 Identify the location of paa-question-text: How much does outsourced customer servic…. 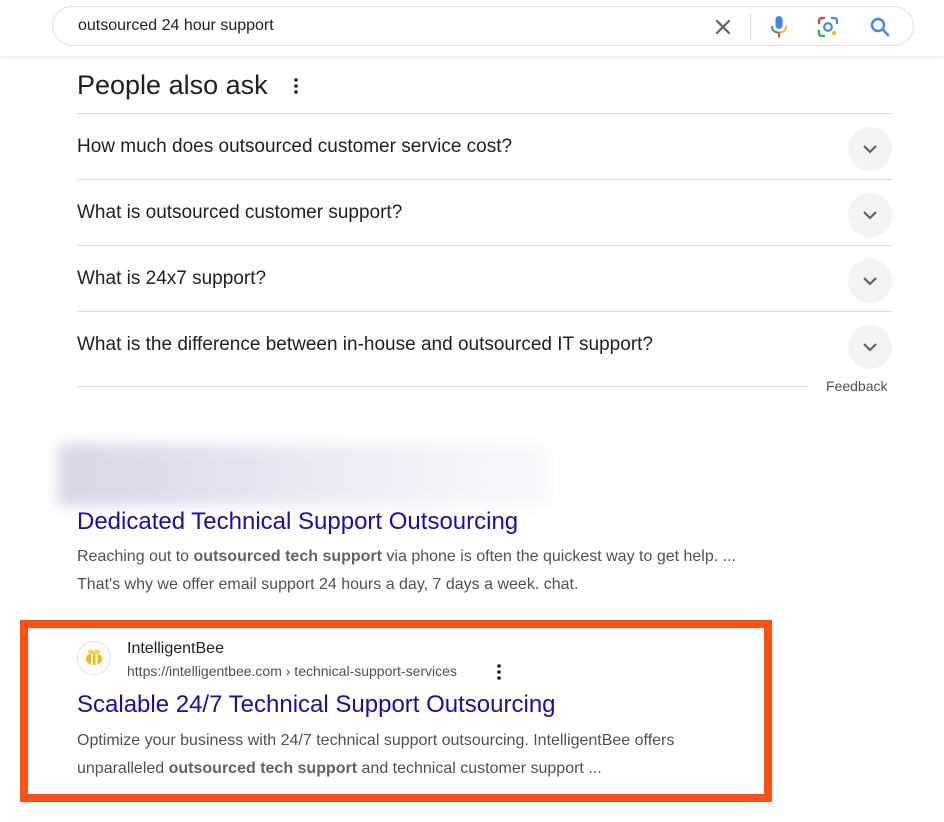
(295, 146).